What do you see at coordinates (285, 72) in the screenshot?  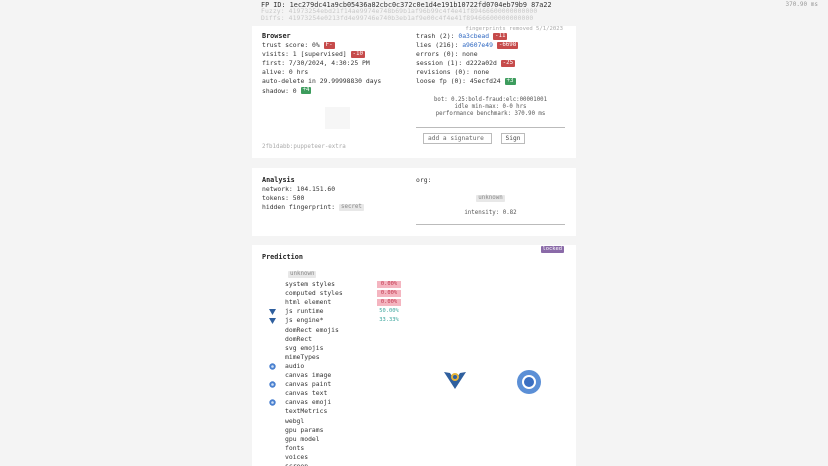 I see `alive: alive: 0 hrs` at bounding box center [285, 72].